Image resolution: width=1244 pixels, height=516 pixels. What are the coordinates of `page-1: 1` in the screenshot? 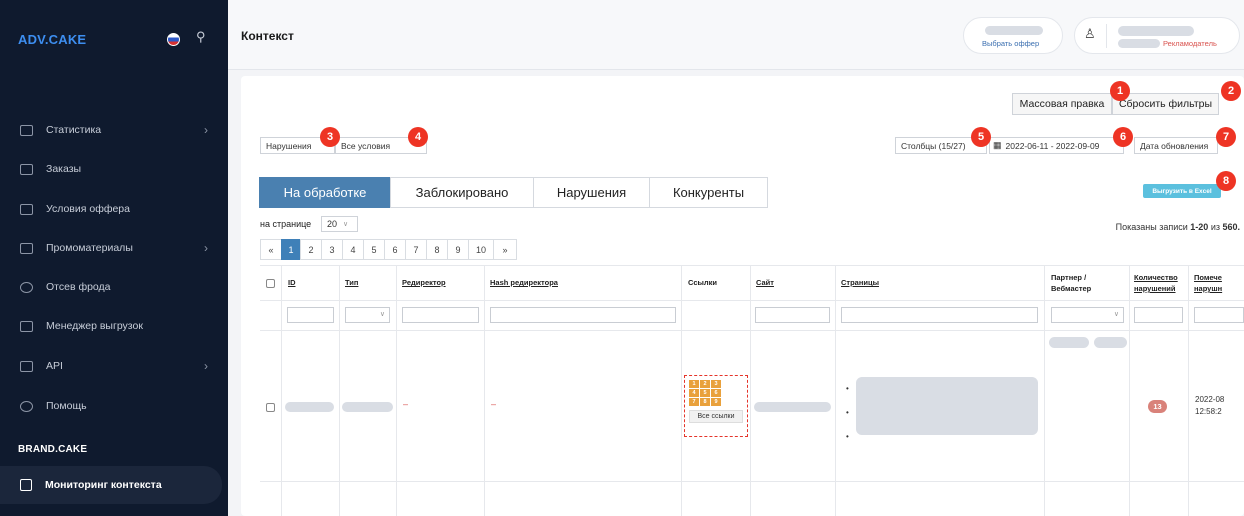 It's located at (291, 249).